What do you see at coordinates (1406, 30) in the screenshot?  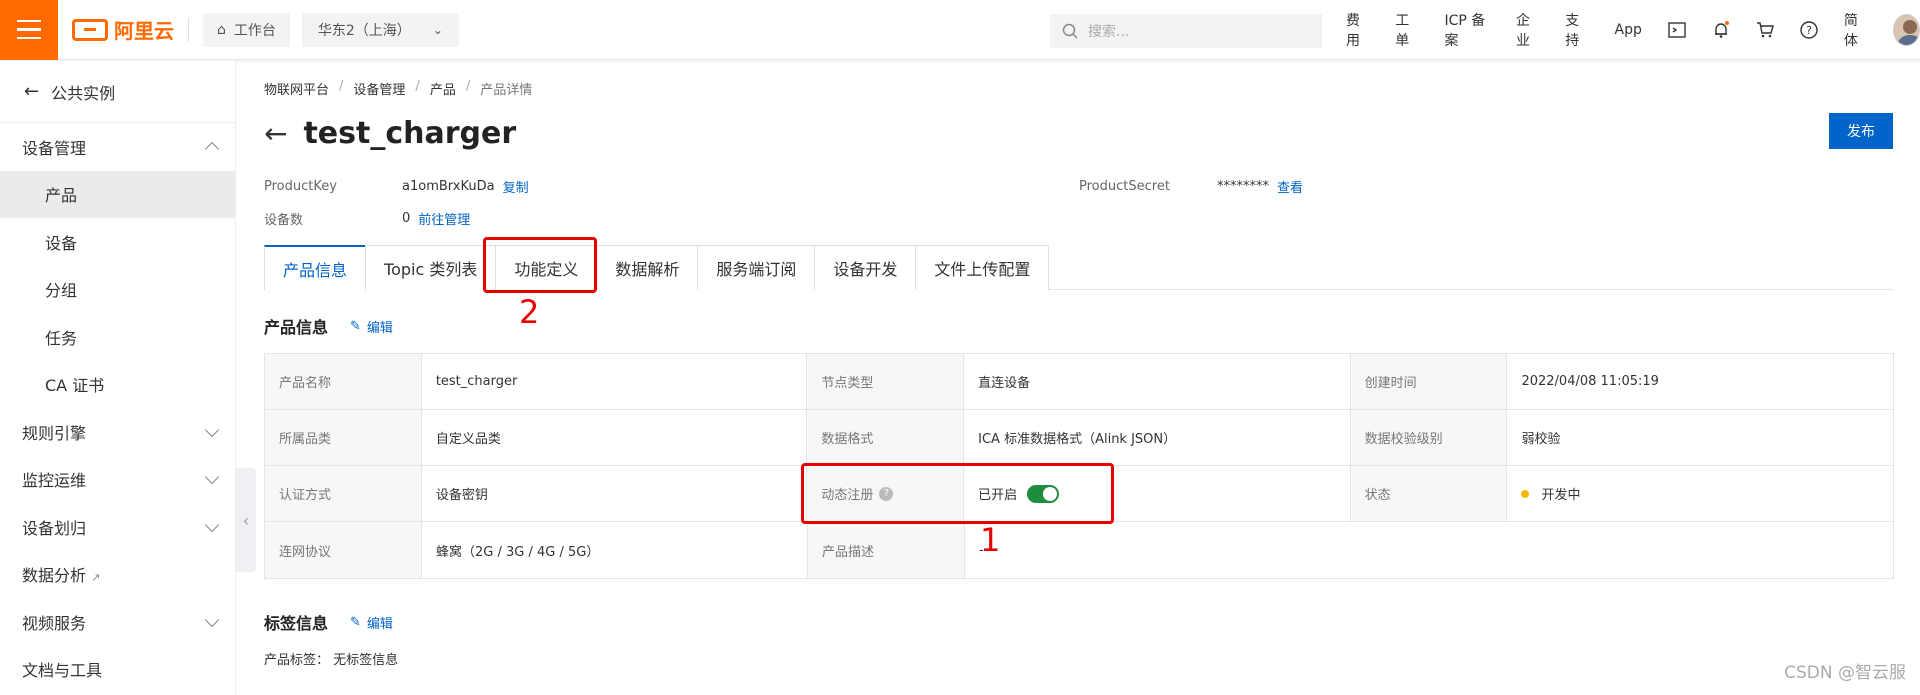 I see `nav-link-ticket: 工单` at bounding box center [1406, 30].